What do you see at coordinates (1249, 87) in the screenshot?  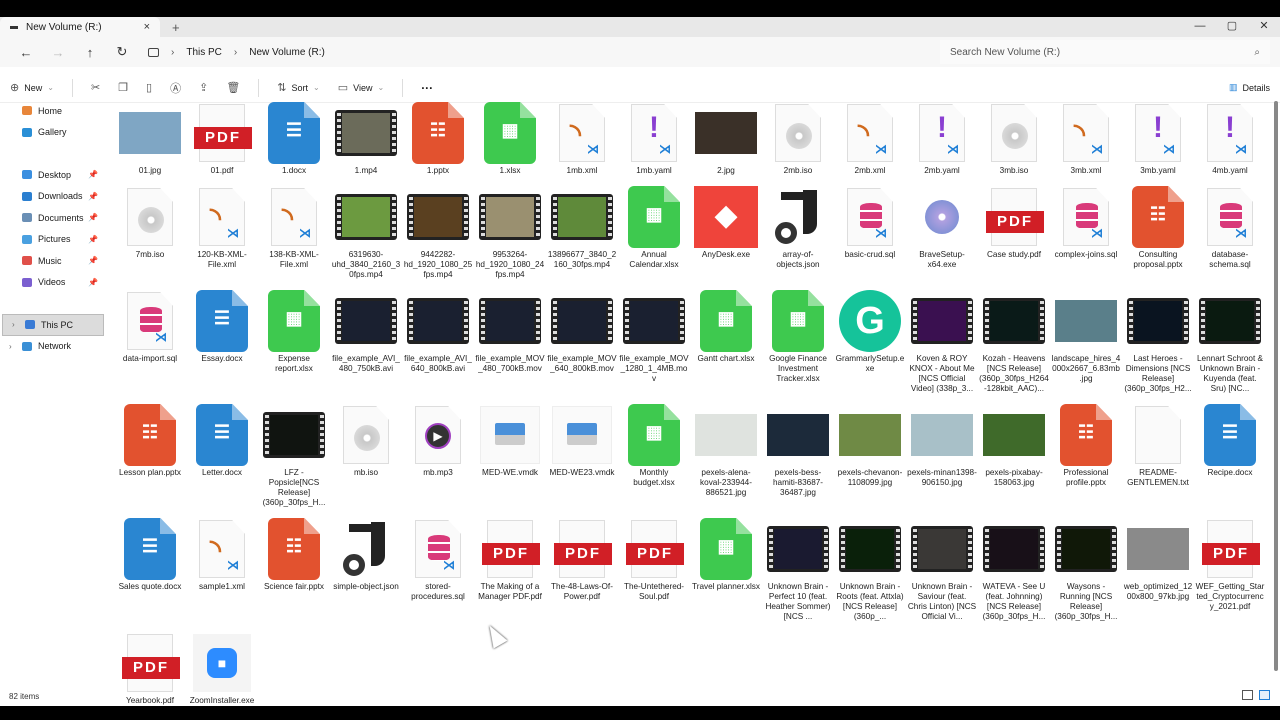 I see `details-button: ▥ Details` at bounding box center [1249, 87].